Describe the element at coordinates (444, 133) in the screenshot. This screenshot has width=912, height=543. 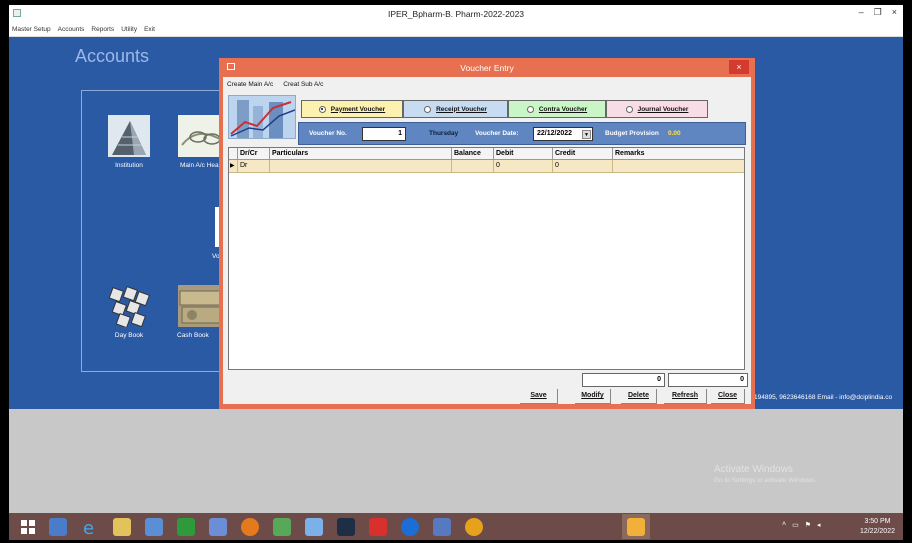
I see `voucher-day: Thursday` at that location.